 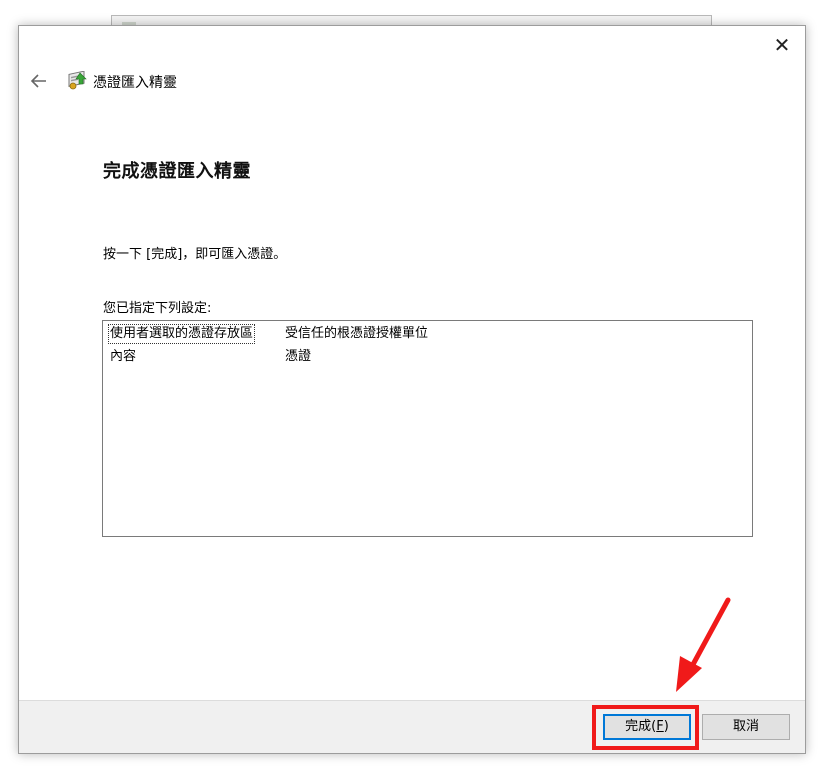 I want to click on cancel-button-label: 取消, so click(x=745, y=726).